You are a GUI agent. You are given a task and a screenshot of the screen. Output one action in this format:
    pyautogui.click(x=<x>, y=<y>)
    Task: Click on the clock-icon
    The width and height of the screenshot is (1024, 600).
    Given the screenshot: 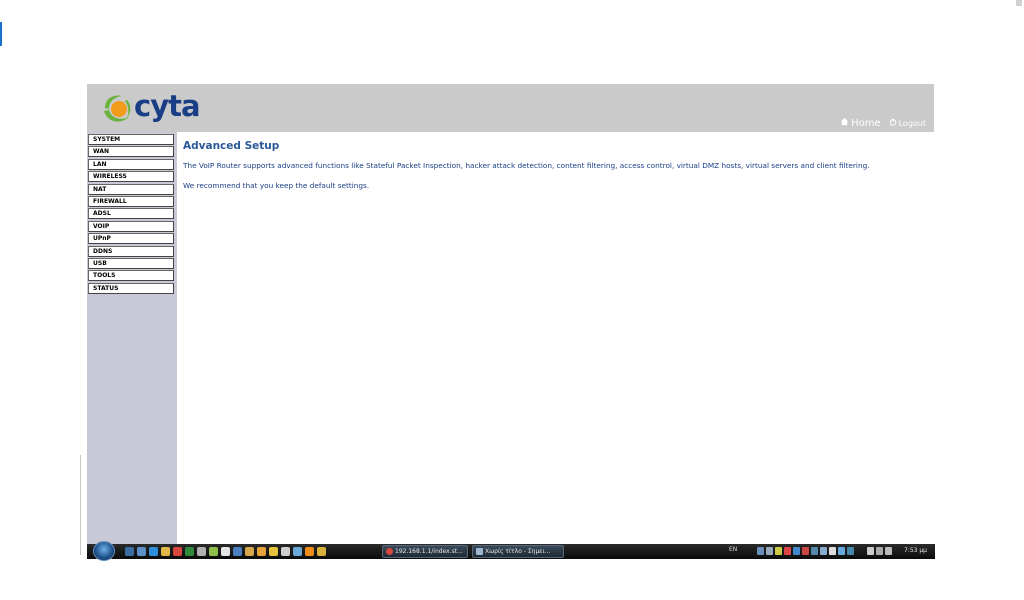 What is the action you would take?
    pyautogui.click(x=225, y=551)
    